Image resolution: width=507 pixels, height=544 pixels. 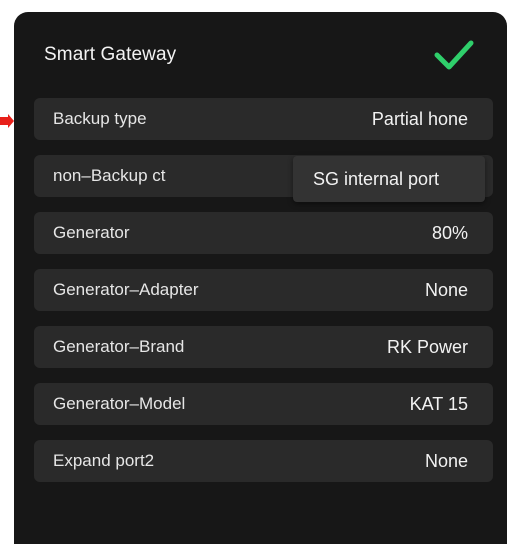 I want to click on setting-label: Generator–Brand, so click(x=119, y=346).